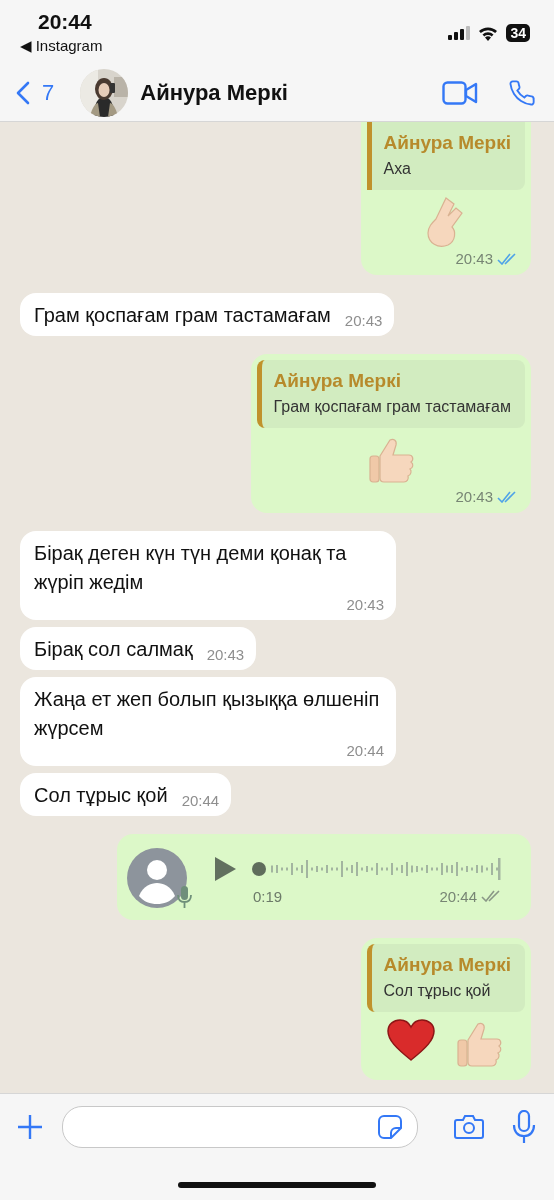 This screenshot has width=554, height=1200. I want to click on signal-icon, so click(459, 33).